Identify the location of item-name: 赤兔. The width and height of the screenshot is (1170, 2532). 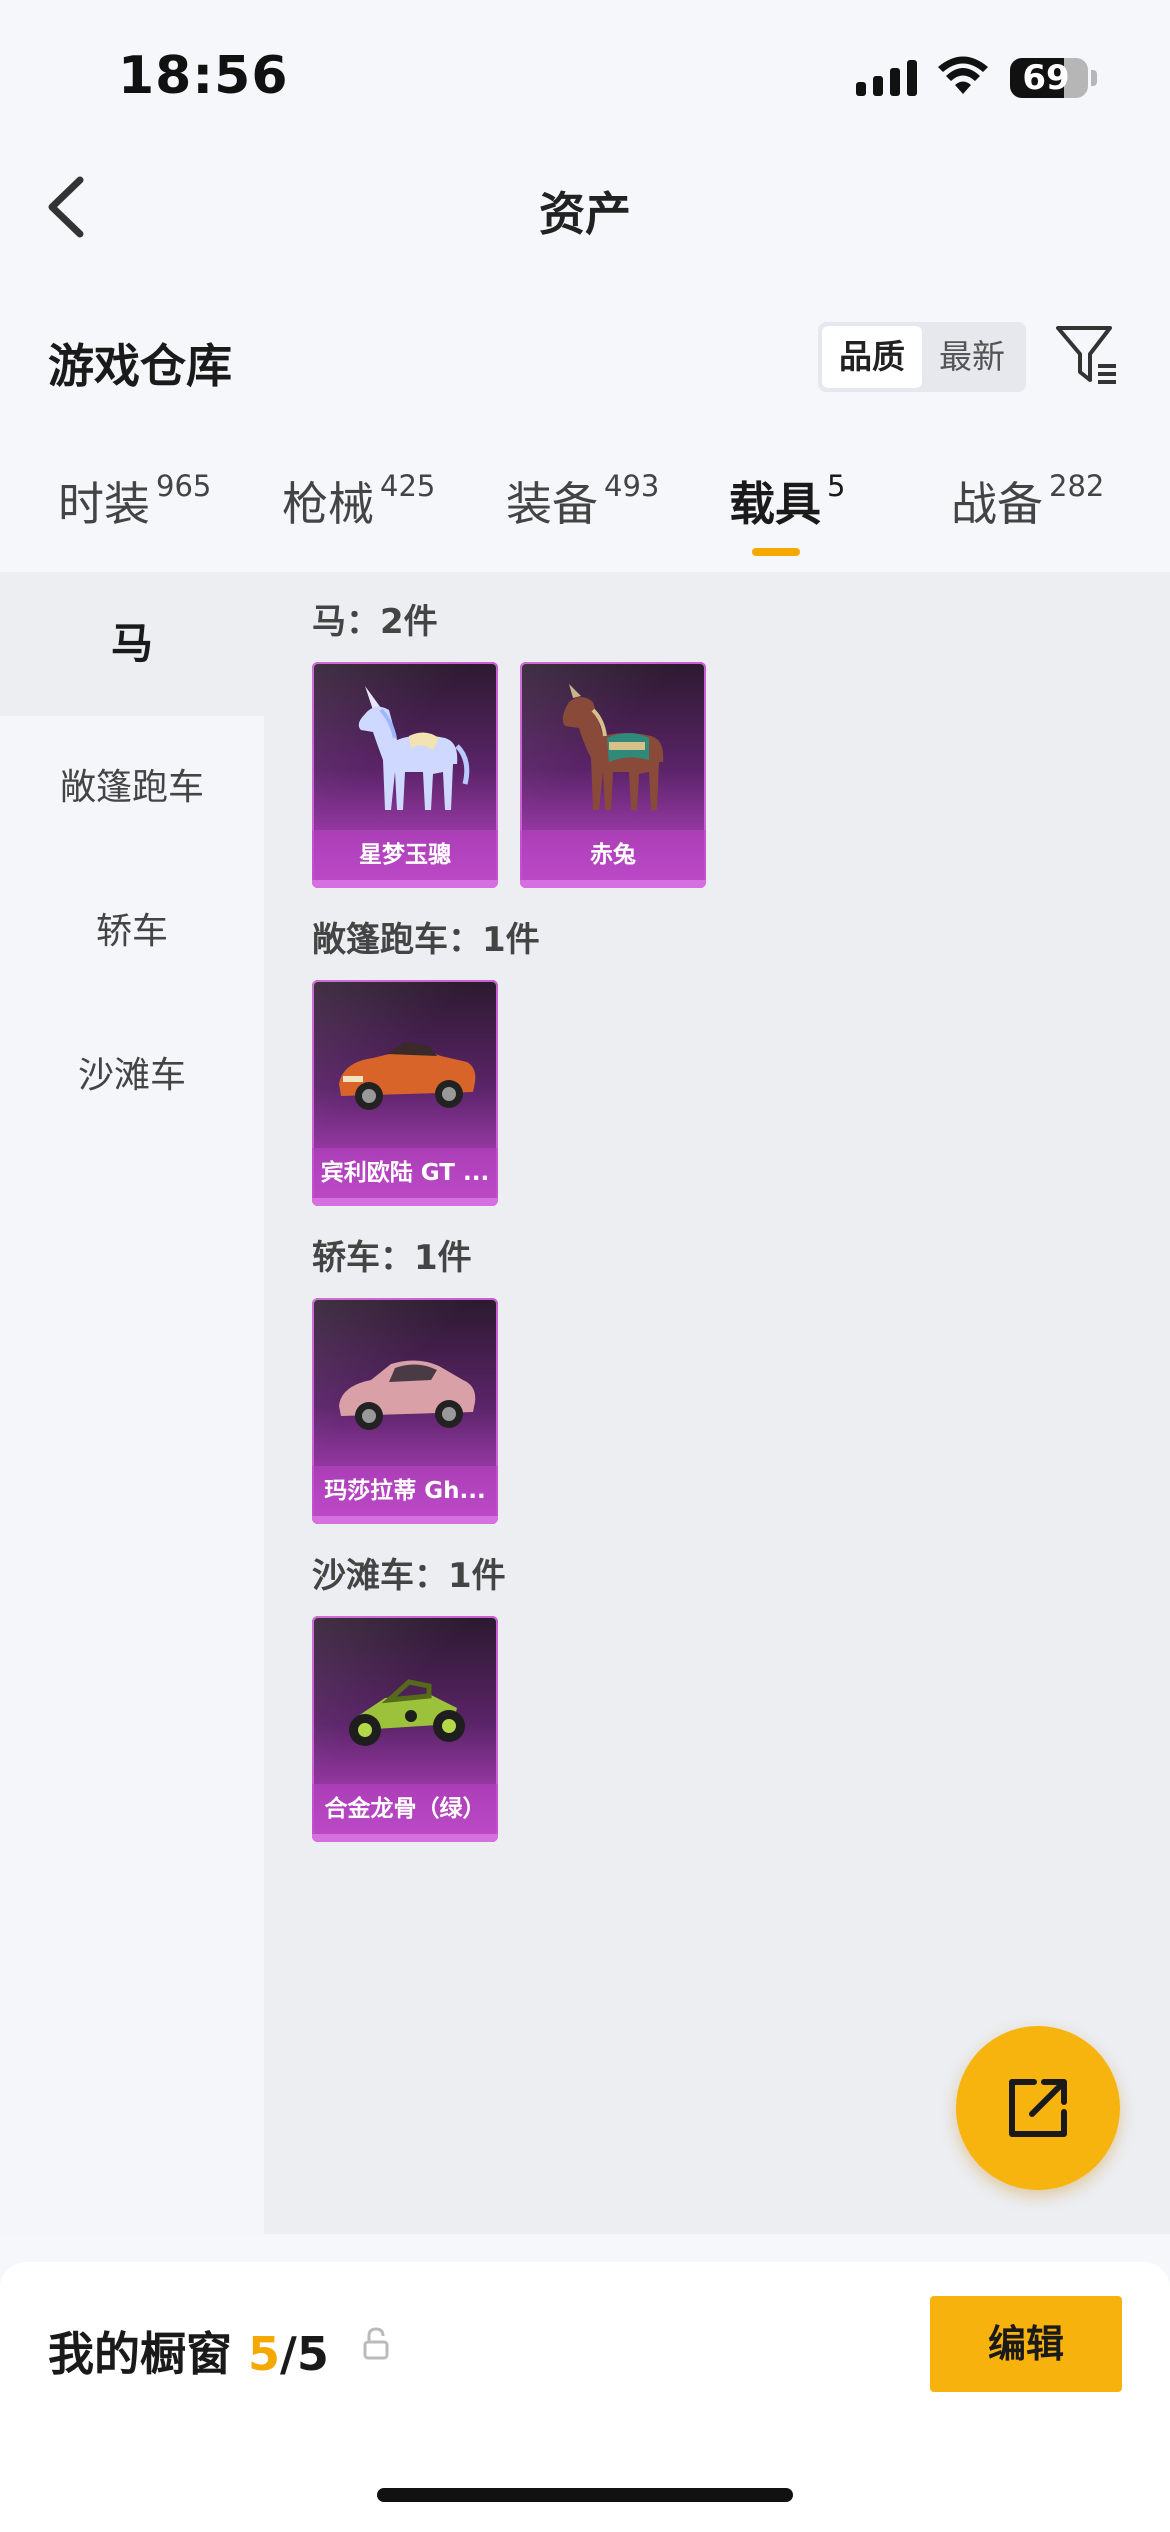
(613, 855).